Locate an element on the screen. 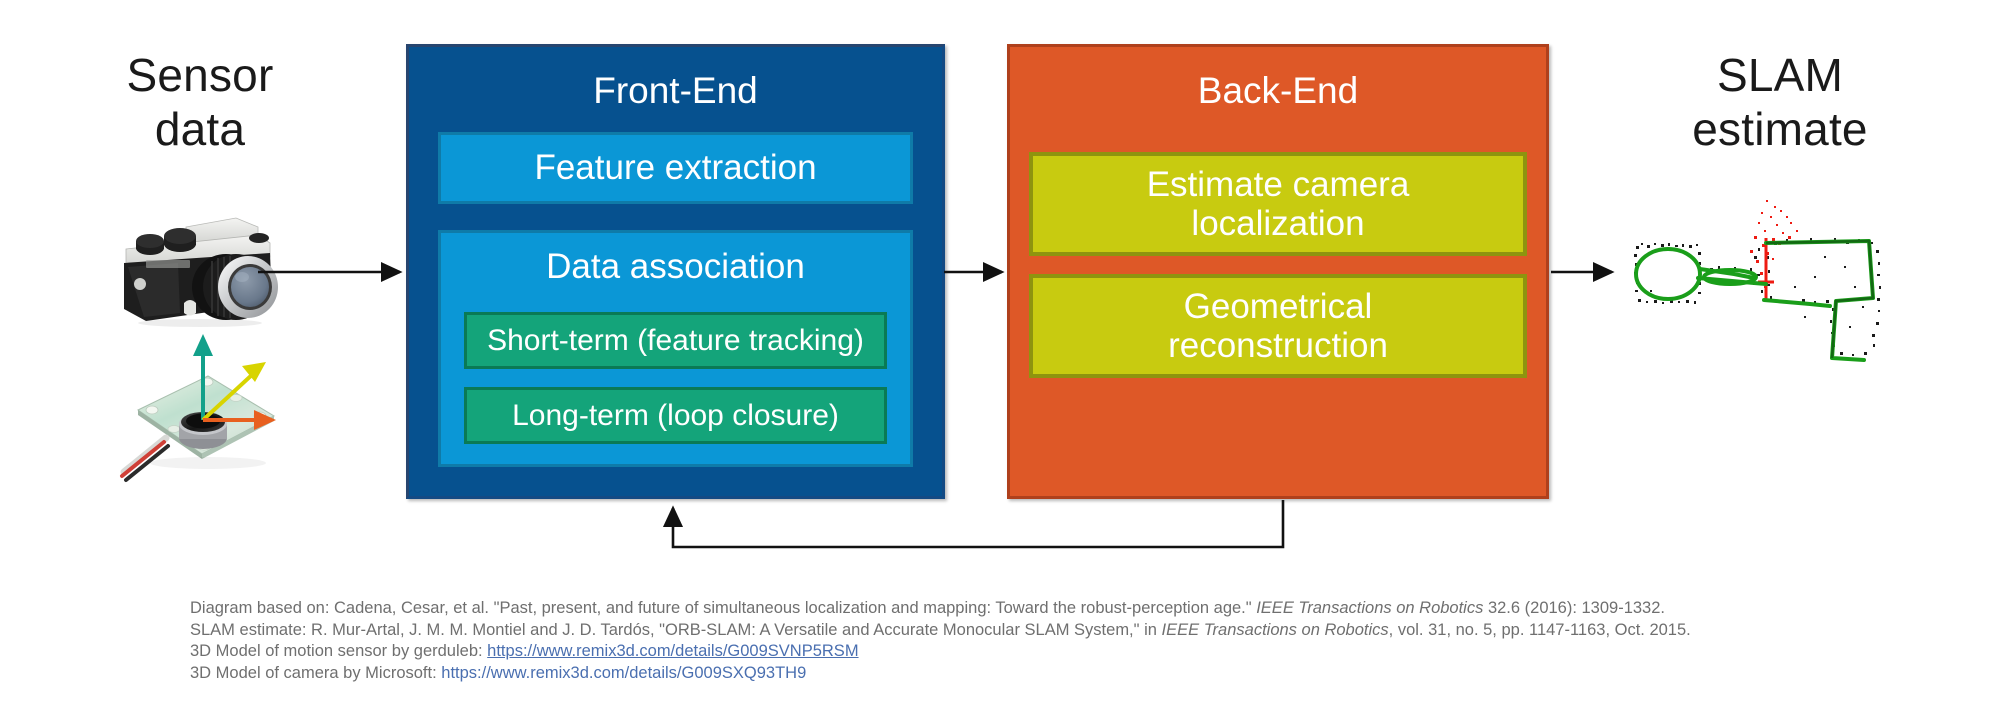 The image size is (2000, 725). footnote-3-prefix: 3D Model of motion sensor by gerduleb: is located at coordinates (339, 651).